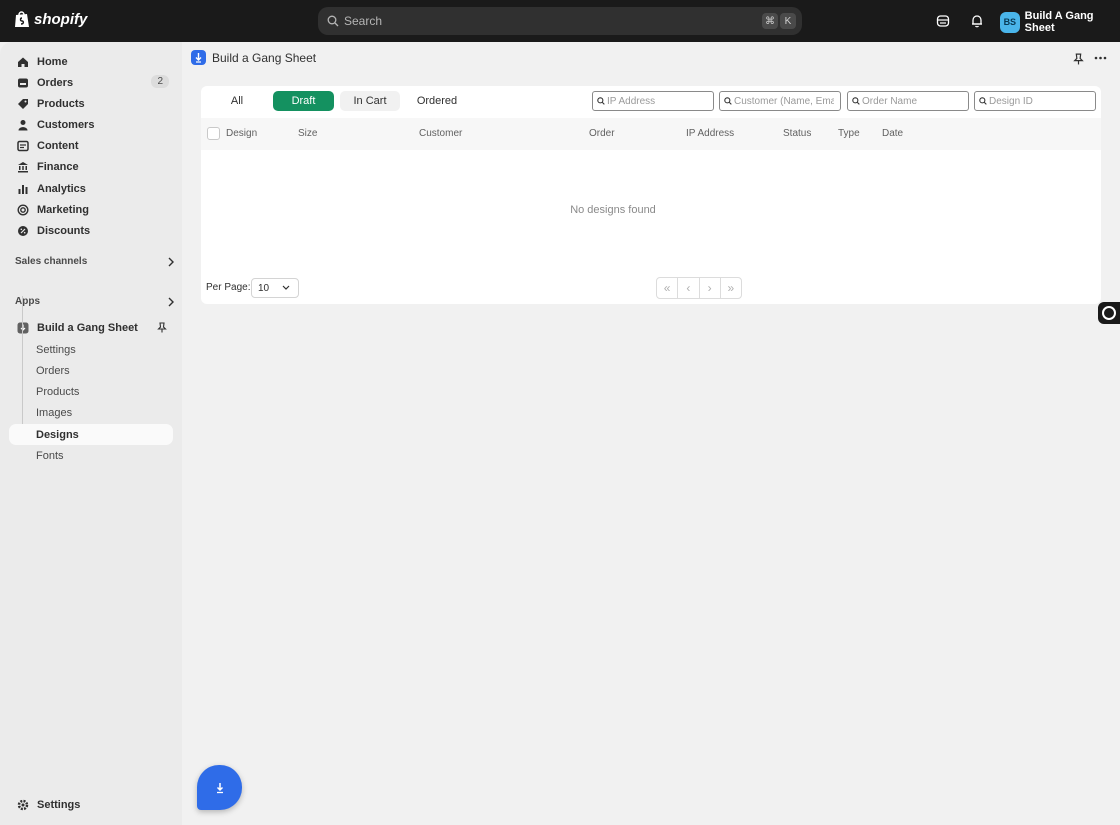  Describe the element at coordinates (437, 101) in the screenshot. I see `tab-ordered: Ordered` at that location.